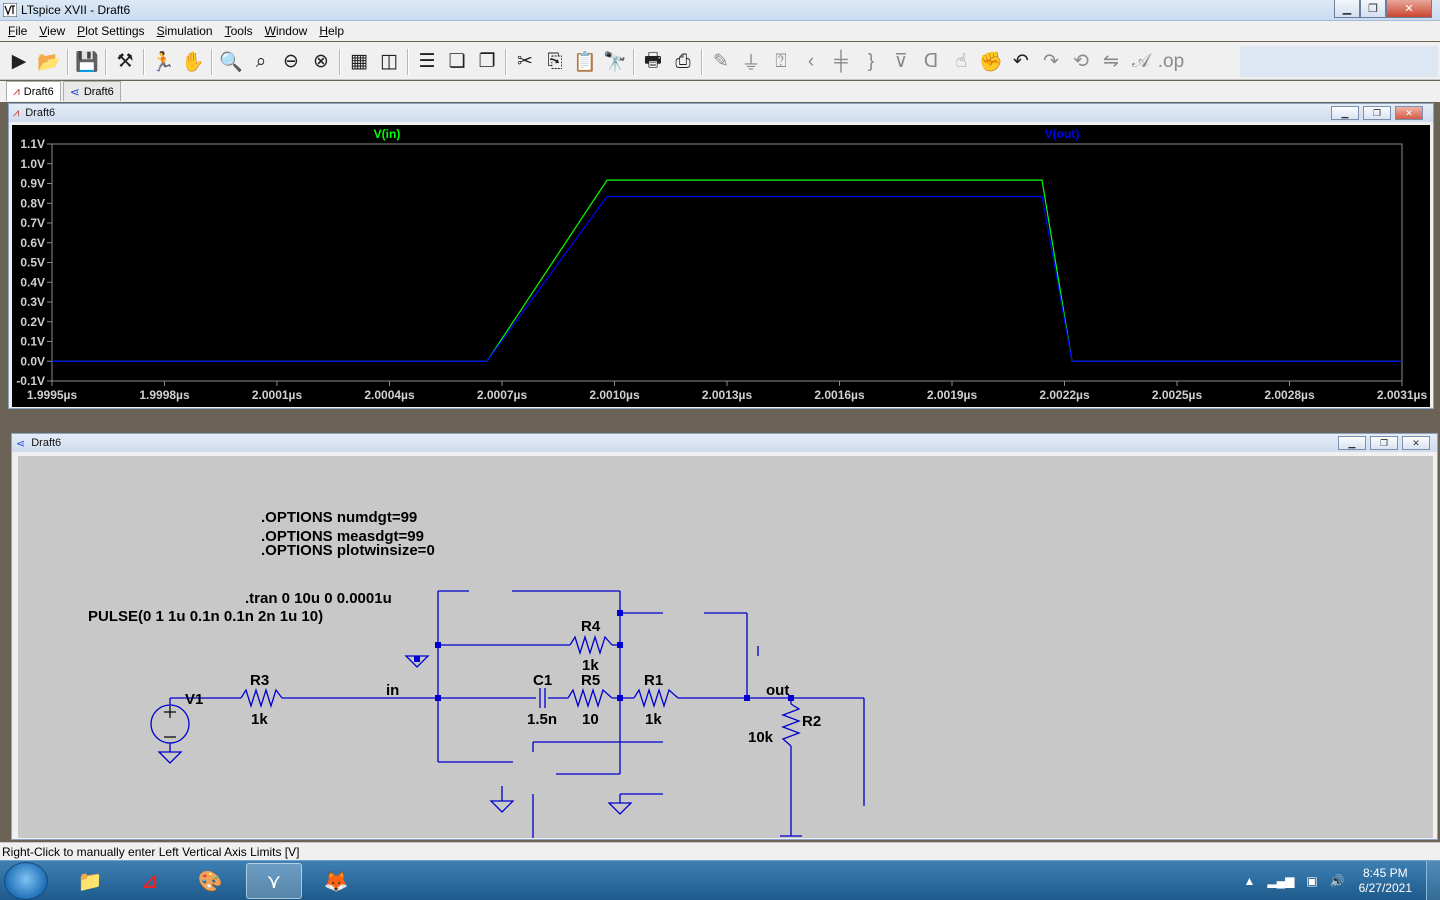  Describe the element at coordinates (542, 719) in the screenshot. I see `c1-value: 1.5n` at that location.